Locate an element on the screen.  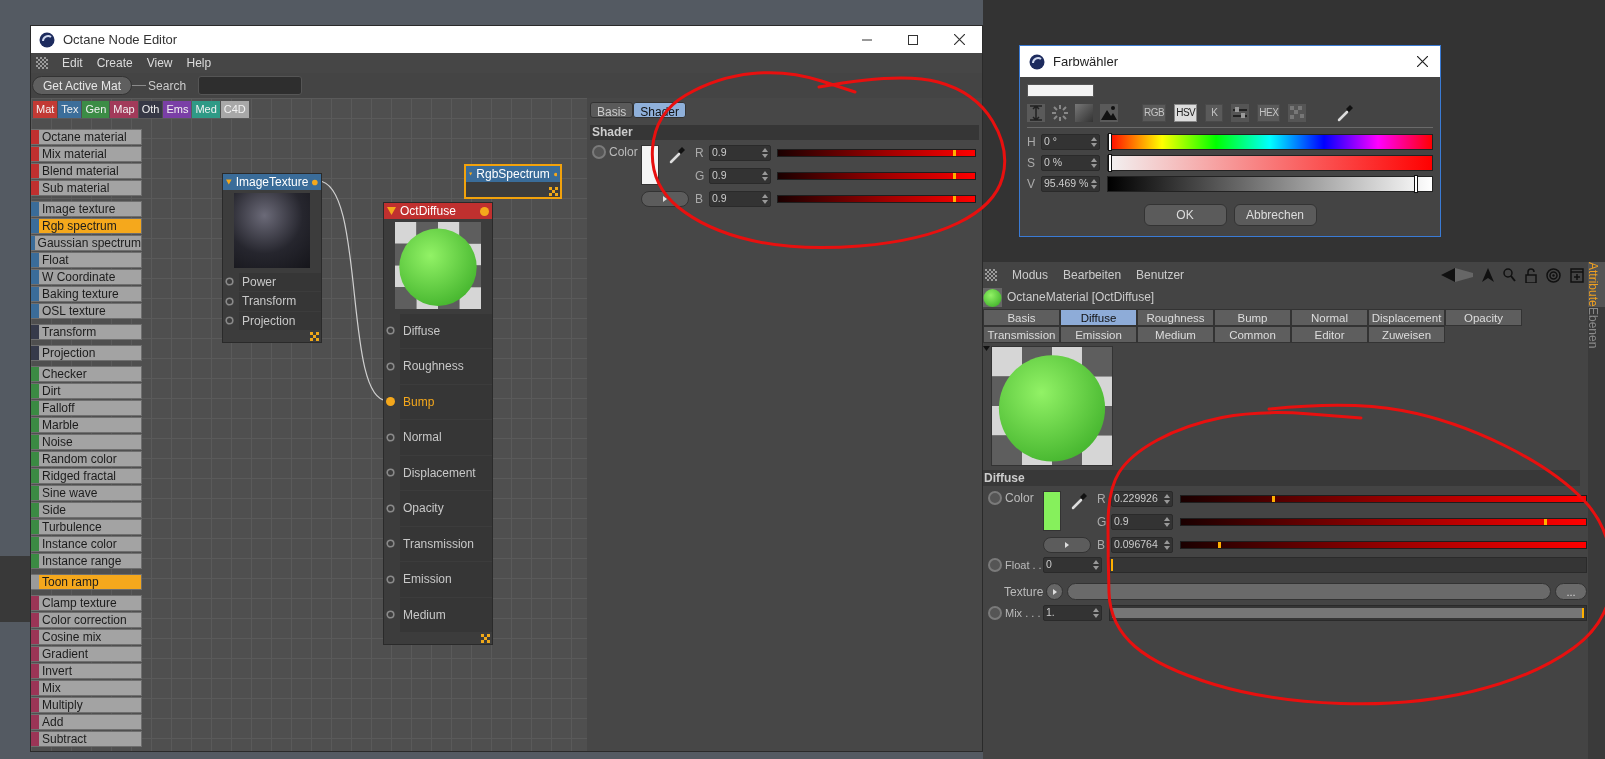
collapse-triangle-icon is located at coordinates (986, 348).